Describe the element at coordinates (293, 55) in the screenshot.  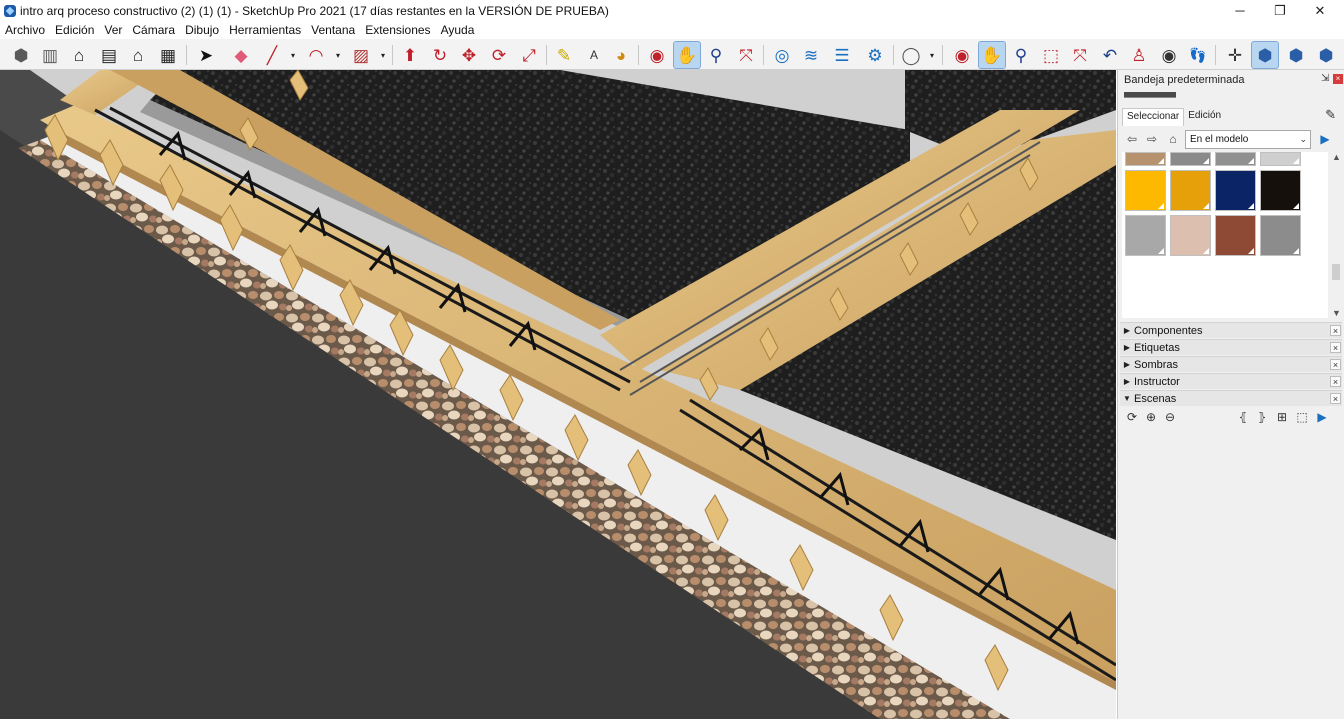
I see `line-tool-dropdown: ▾` at that location.